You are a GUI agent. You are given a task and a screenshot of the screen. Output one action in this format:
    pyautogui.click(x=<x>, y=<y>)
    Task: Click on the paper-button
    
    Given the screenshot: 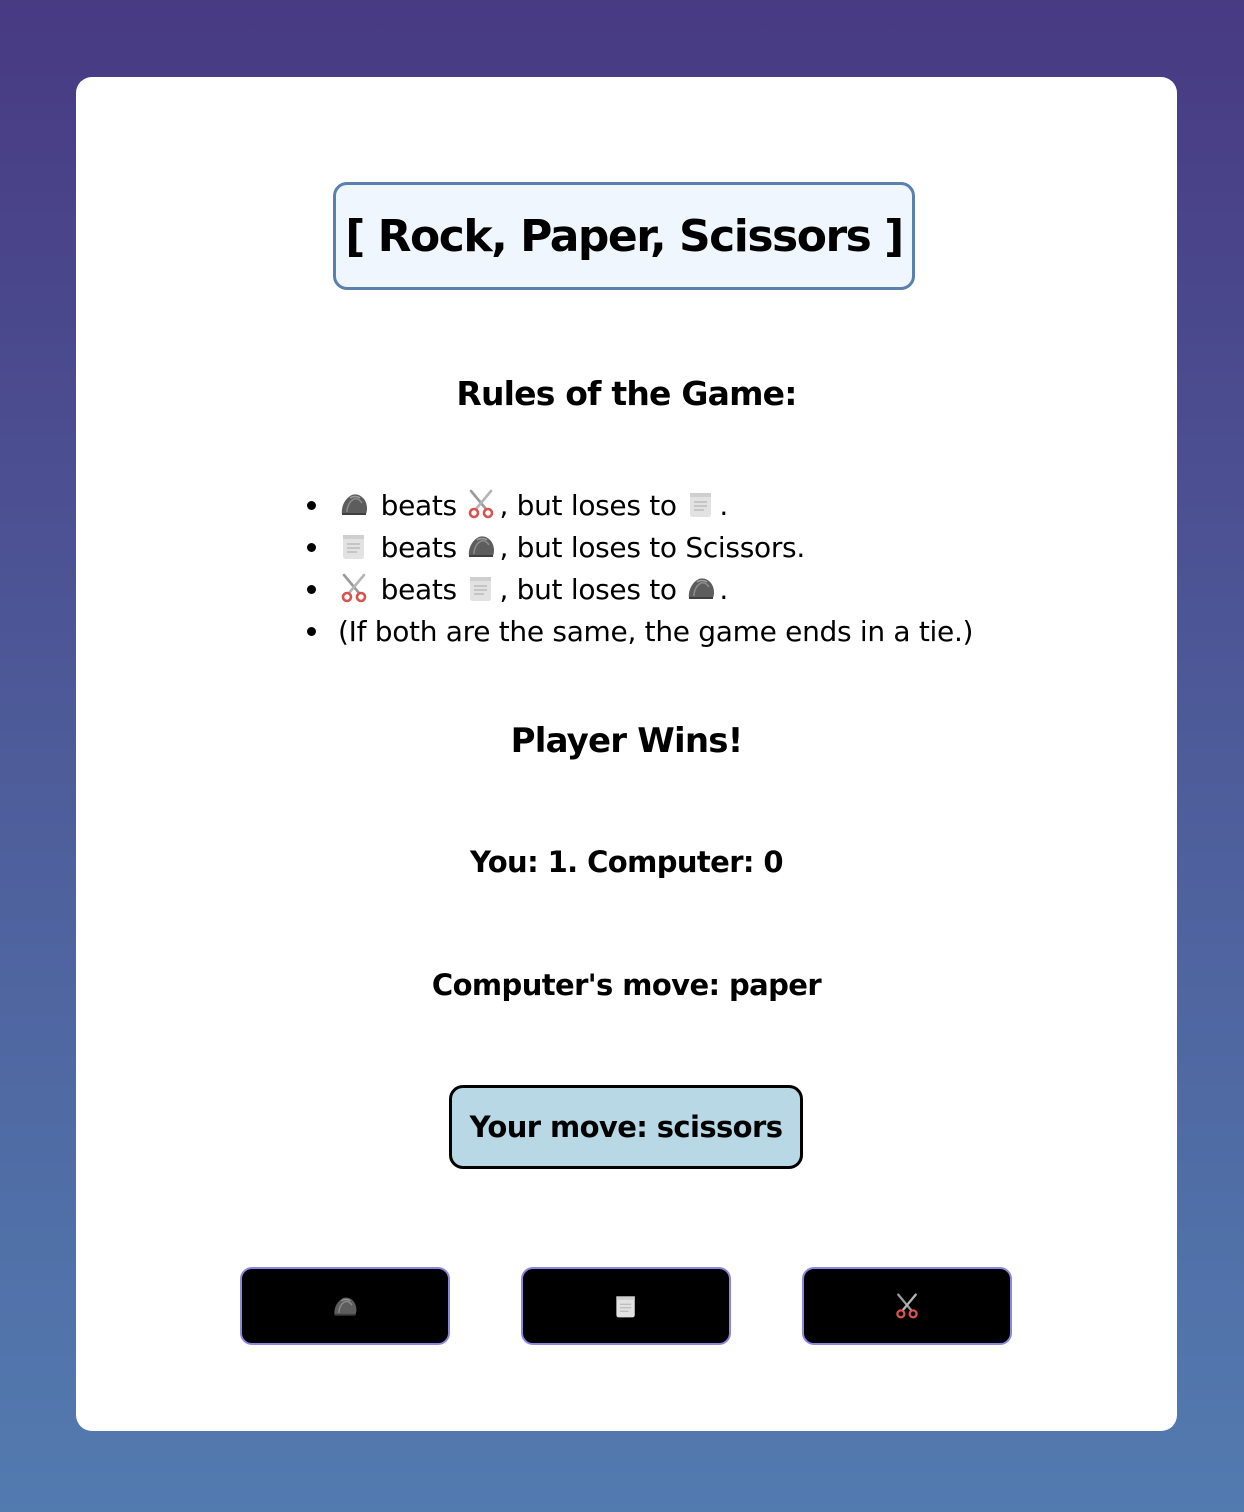 What is the action you would take?
    pyautogui.click(x=626, y=1306)
    